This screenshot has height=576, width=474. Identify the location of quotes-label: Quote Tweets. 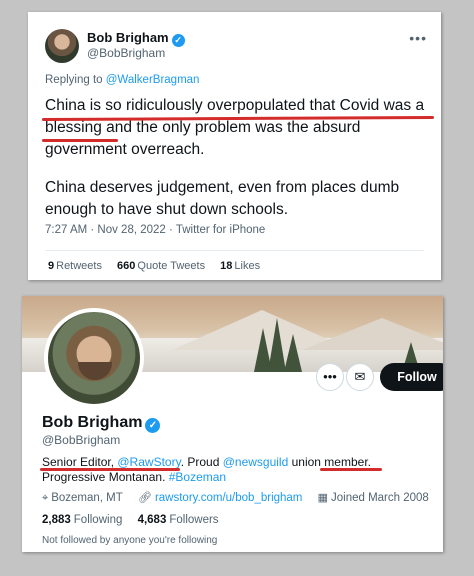
(171, 266).